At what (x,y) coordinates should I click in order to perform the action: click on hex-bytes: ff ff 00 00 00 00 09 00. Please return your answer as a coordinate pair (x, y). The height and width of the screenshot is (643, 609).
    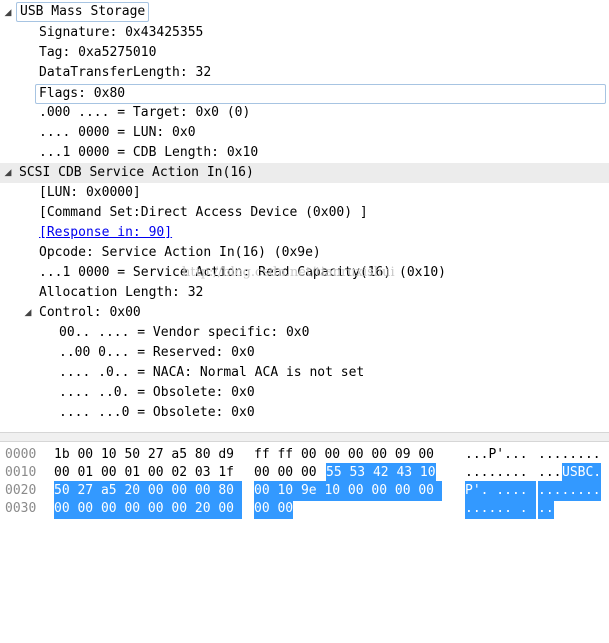
    Looking at the image, I should click on (344, 454).